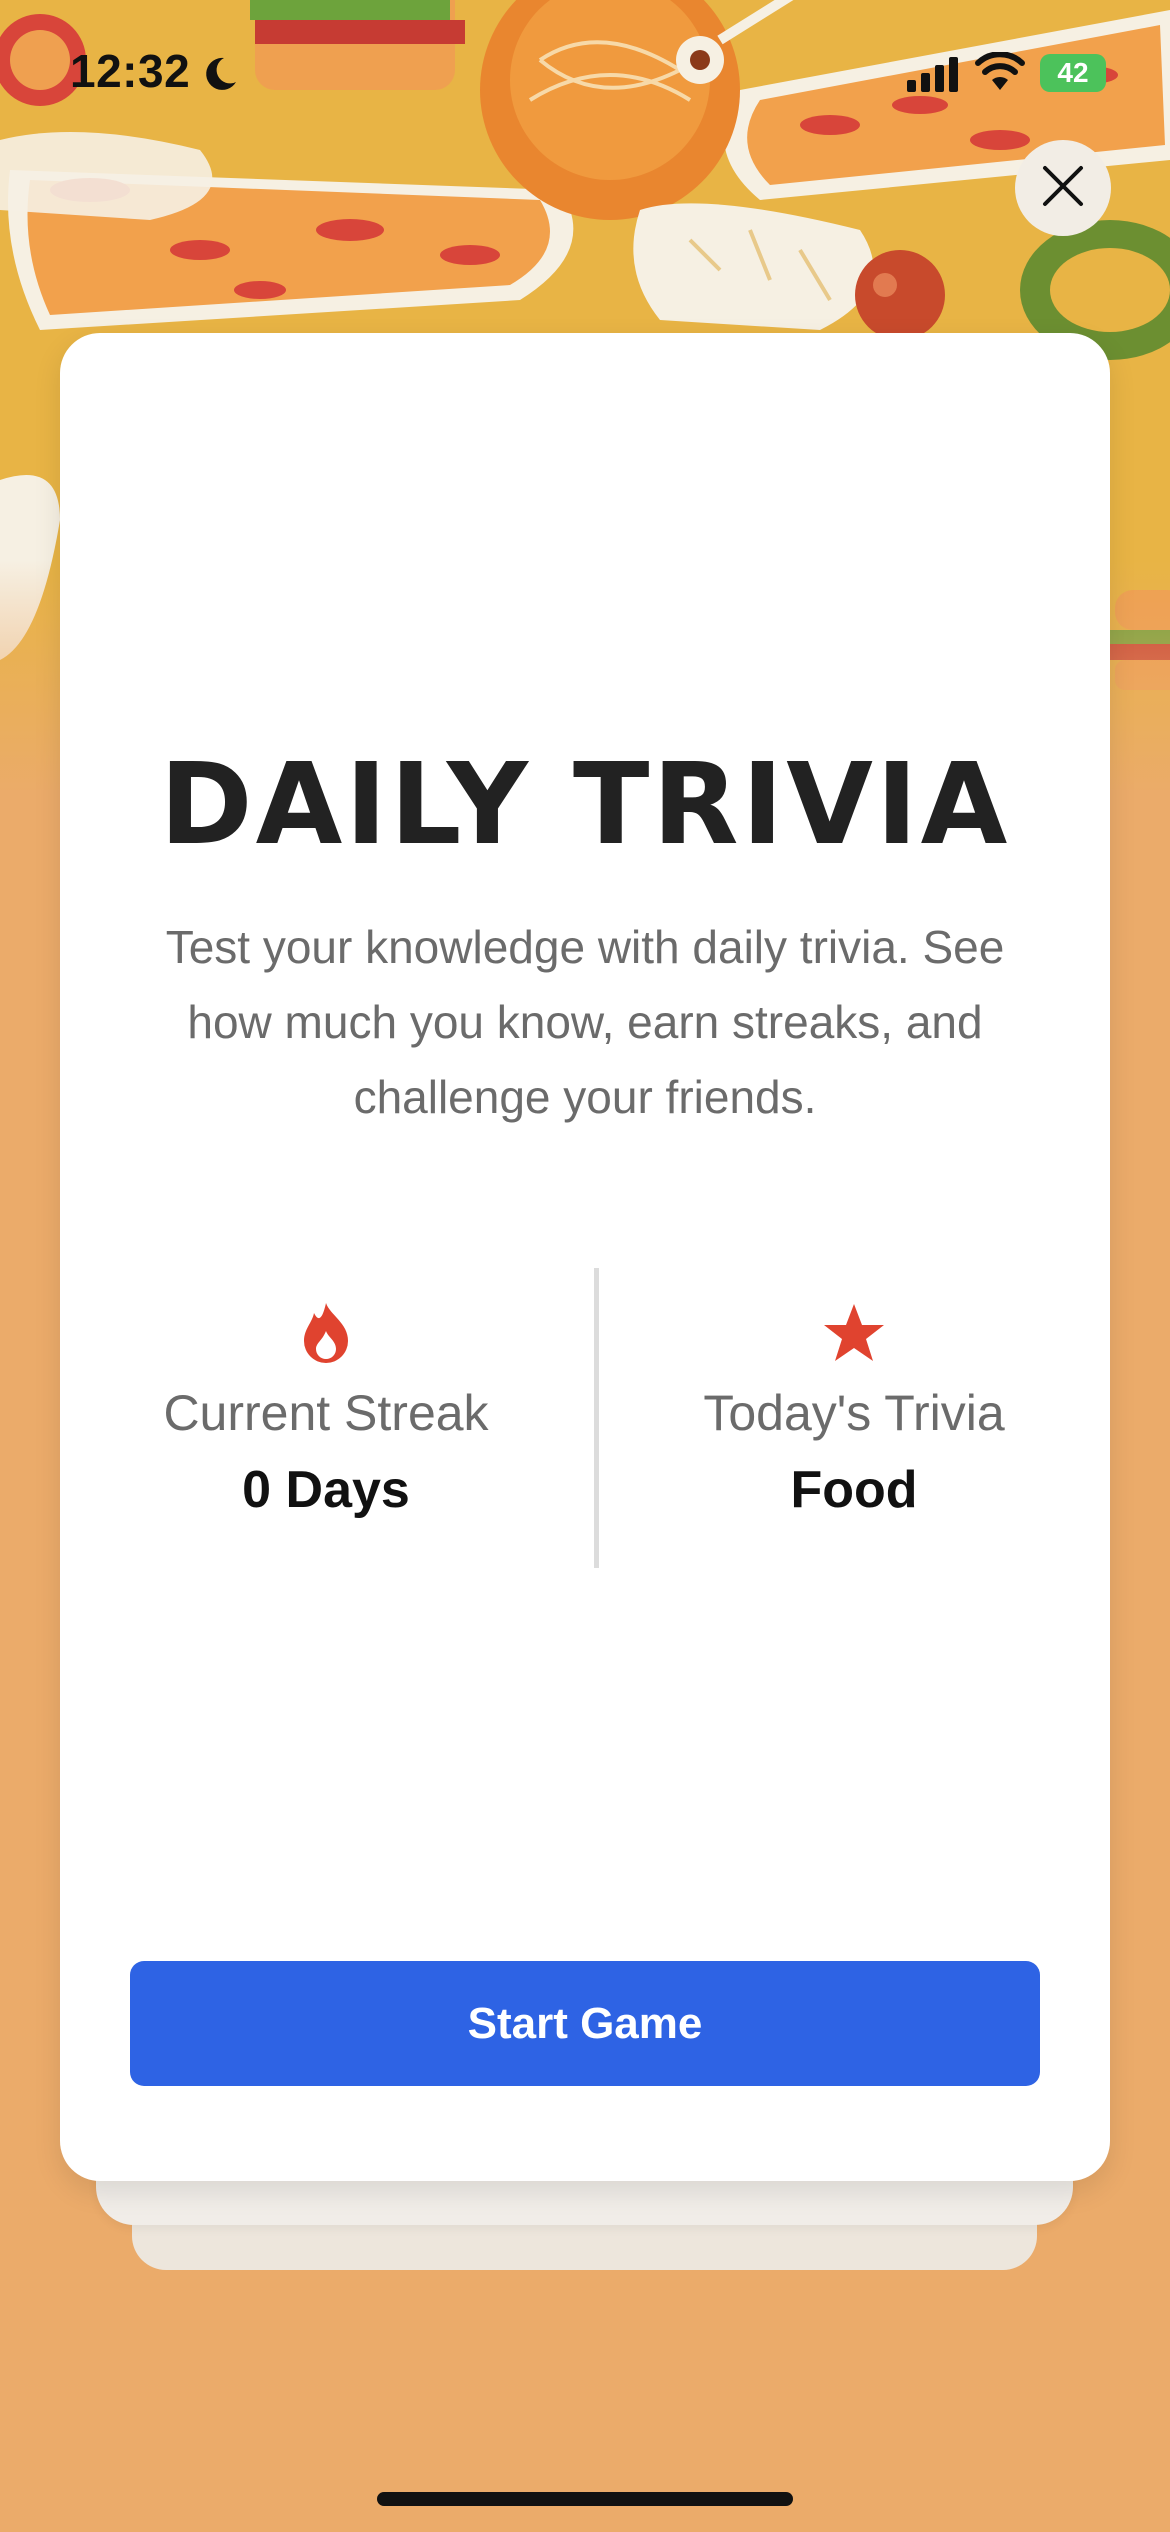  What do you see at coordinates (753, 266) in the screenshot?
I see `cheese-illustration` at bounding box center [753, 266].